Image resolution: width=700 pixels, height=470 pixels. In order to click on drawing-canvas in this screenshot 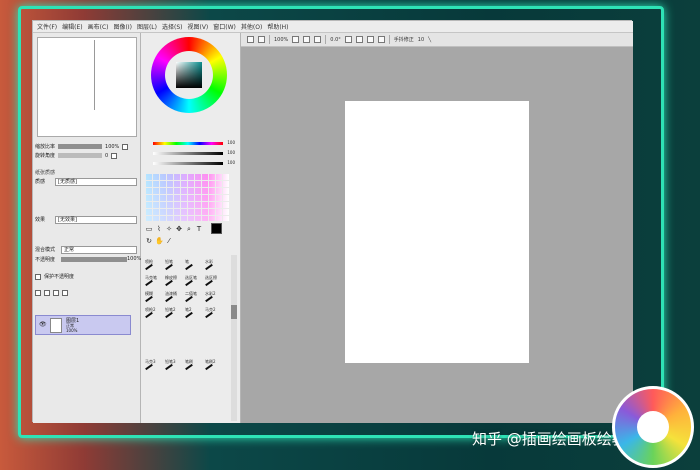, I will do `click(437, 232)`.